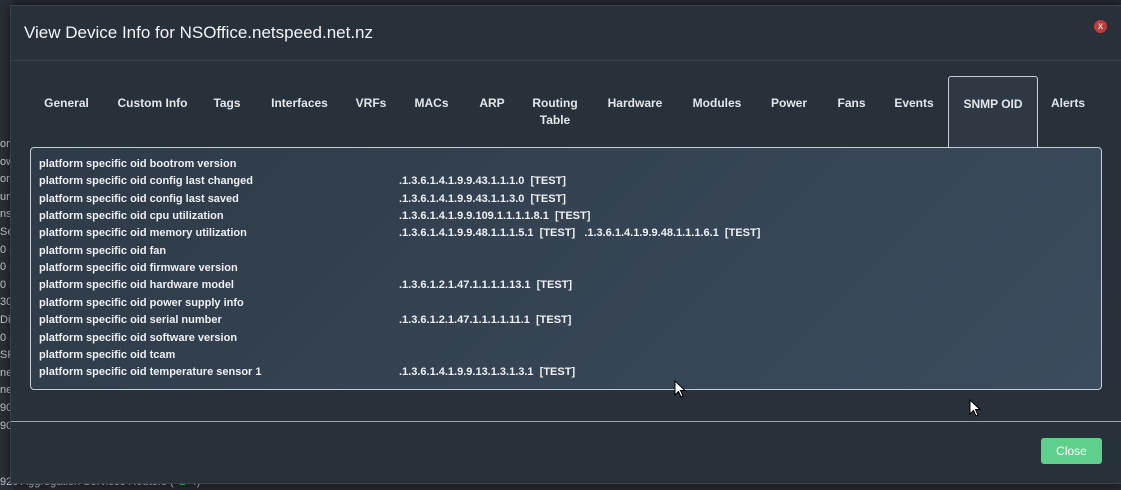 The image size is (1121, 490). I want to click on tab-routing-table: Routing Table, so click(555, 112).